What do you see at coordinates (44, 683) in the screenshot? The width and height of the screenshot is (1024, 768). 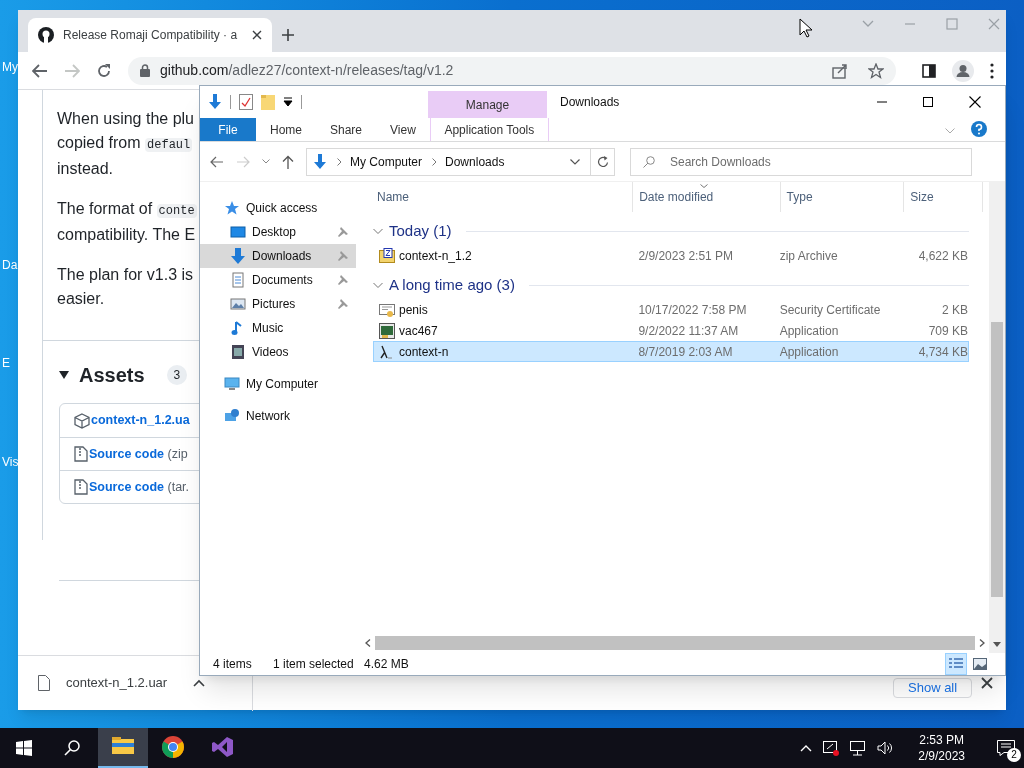 I see `file-icon` at bounding box center [44, 683].